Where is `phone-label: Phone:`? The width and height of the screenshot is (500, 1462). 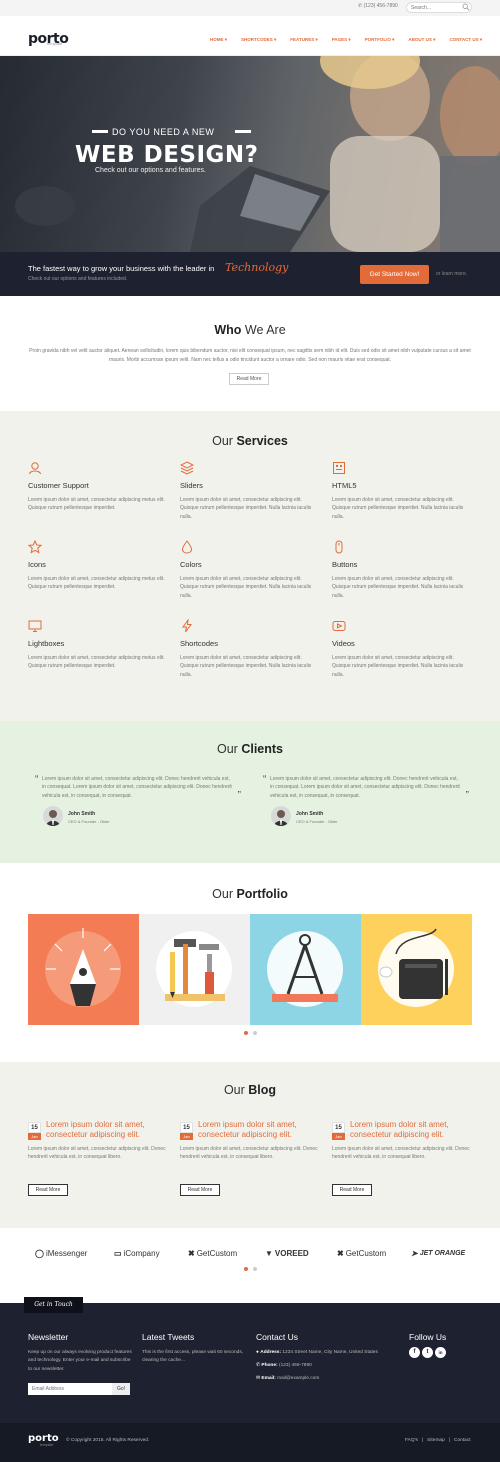 phone-label: Phone: is located at coordinates (269, 1365).